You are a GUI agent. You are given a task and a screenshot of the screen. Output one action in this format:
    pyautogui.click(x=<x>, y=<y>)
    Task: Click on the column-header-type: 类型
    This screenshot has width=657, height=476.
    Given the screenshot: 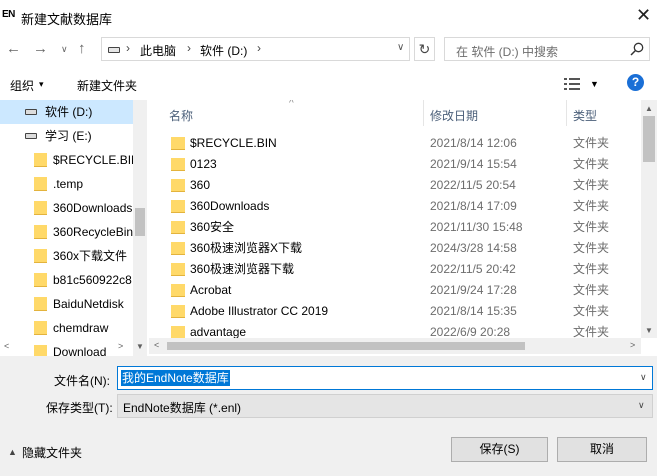 What is the action you would take?
    pyautogui.click(x=585, y=115)
    